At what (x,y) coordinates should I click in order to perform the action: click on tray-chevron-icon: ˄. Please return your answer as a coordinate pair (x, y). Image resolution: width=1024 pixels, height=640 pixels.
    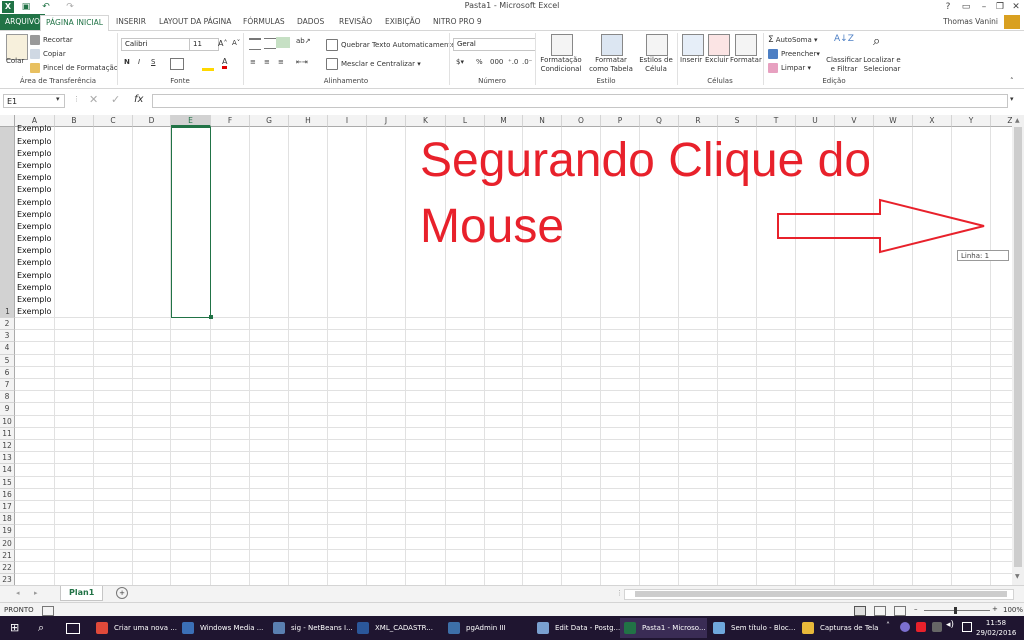
    Looking at the image, I should click on (888, 625).